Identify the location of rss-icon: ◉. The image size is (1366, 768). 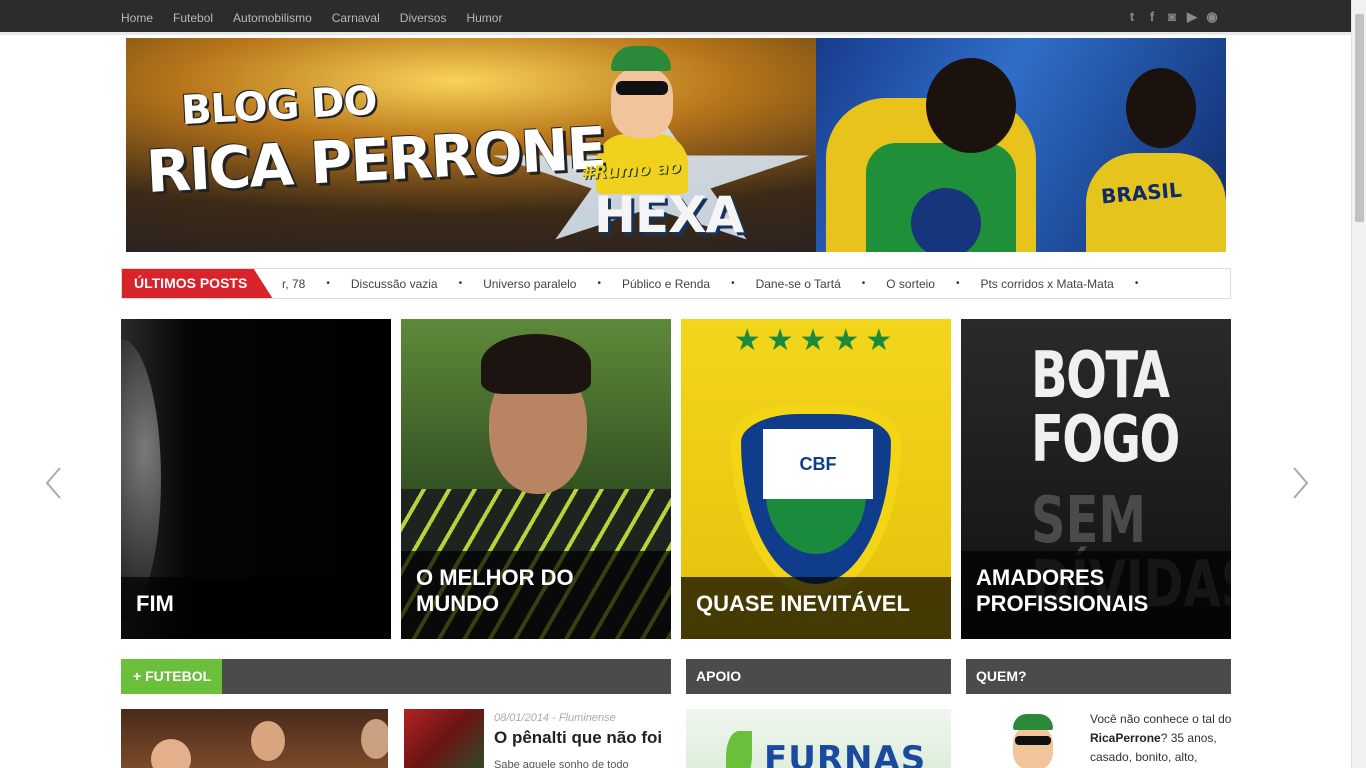
(1212, 17).